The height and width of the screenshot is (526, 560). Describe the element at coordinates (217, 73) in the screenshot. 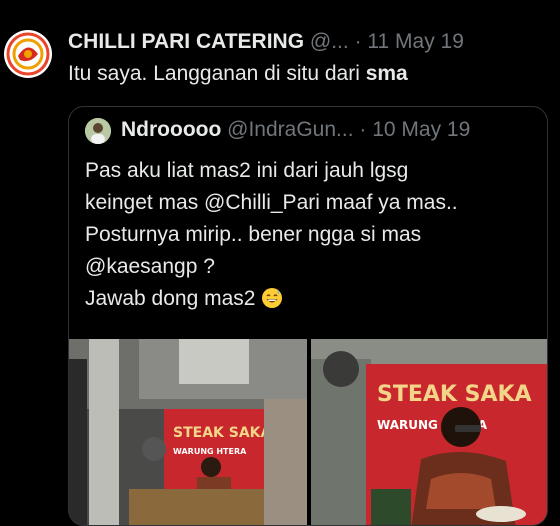

I see `tweet-text-plain: Itu saya. Langganan di situ dari` at that location.